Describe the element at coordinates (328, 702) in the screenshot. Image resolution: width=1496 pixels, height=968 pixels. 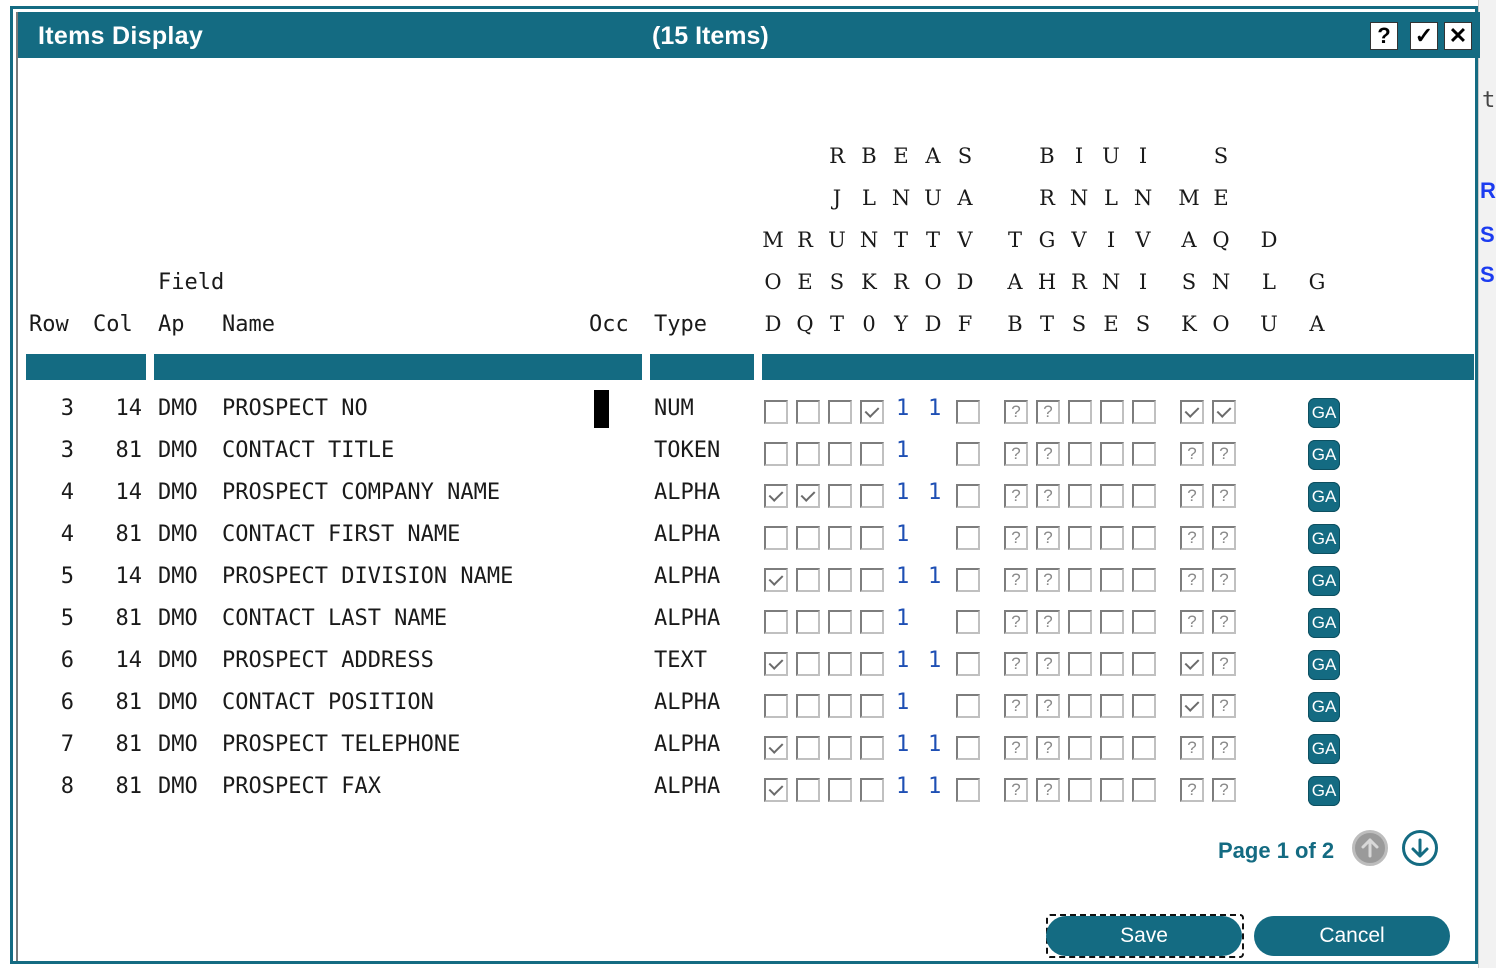
I see `field-name: CONTACT POSITION` at that location.